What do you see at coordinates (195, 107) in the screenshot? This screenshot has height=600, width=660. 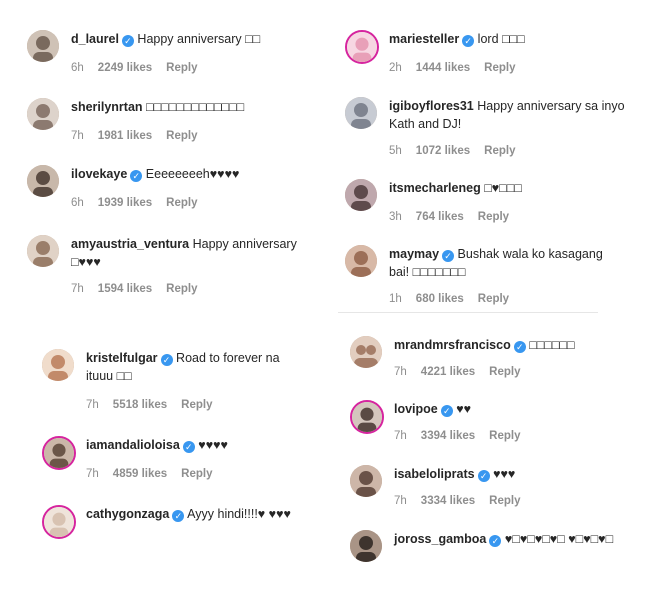 I see `comment-text: □□□□□□□□□□□□□` at bounding box center [195, 107].